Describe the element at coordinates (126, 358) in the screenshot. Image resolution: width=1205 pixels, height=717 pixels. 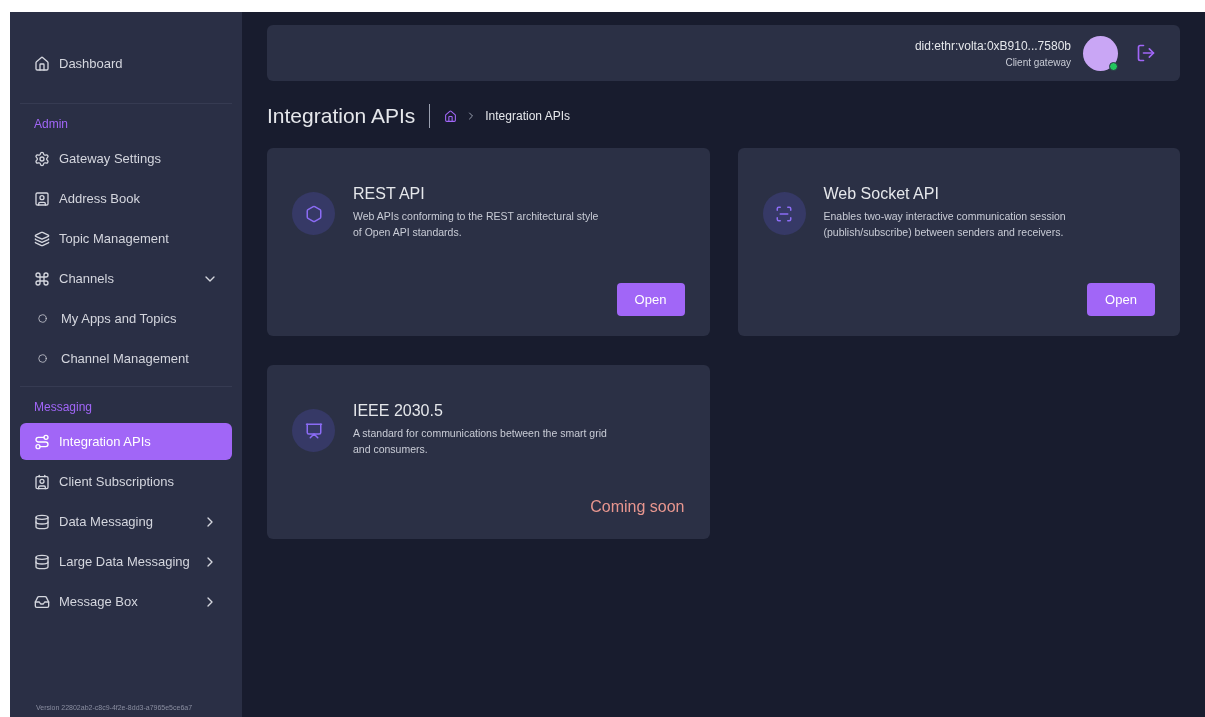
I see `sidebar-item: Channel Management` at that location.